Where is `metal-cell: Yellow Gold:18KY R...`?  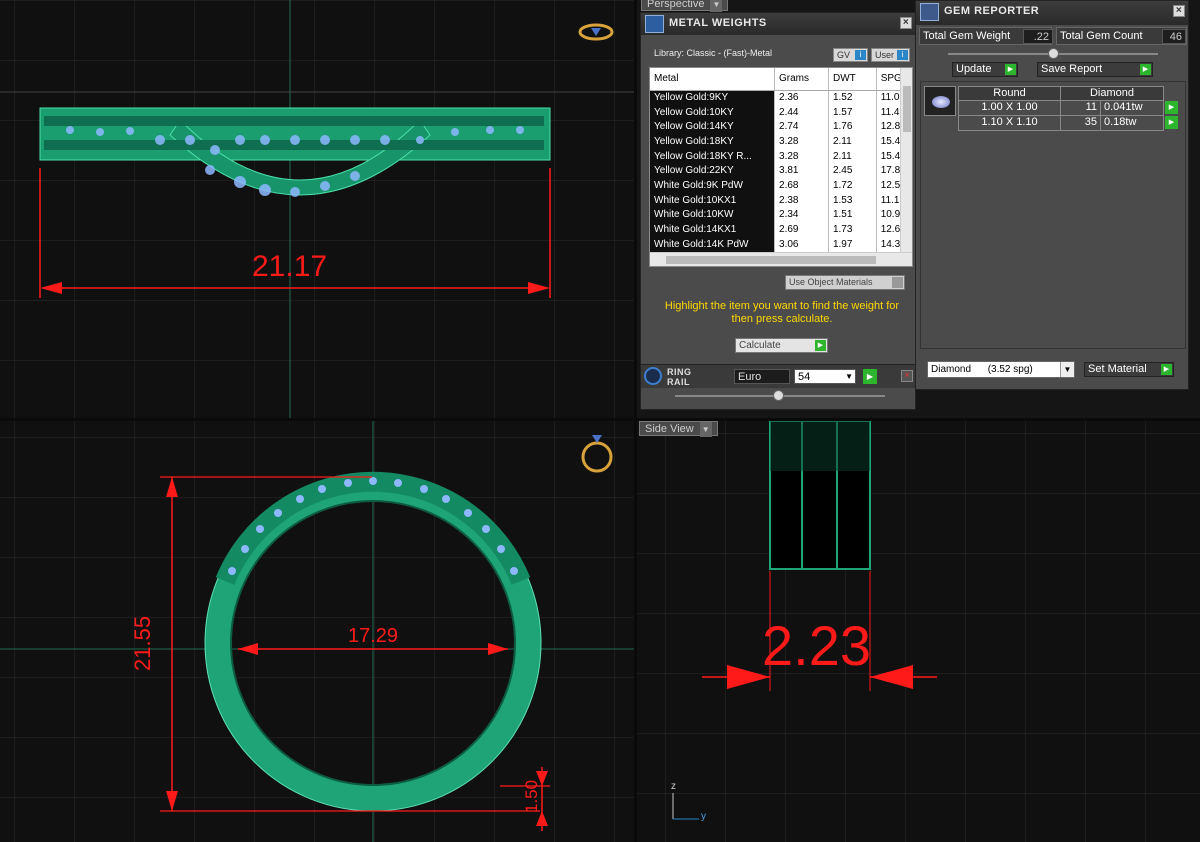 metal-cell: Yellow Gold:18KY R... is located at coordinates (713, 156).